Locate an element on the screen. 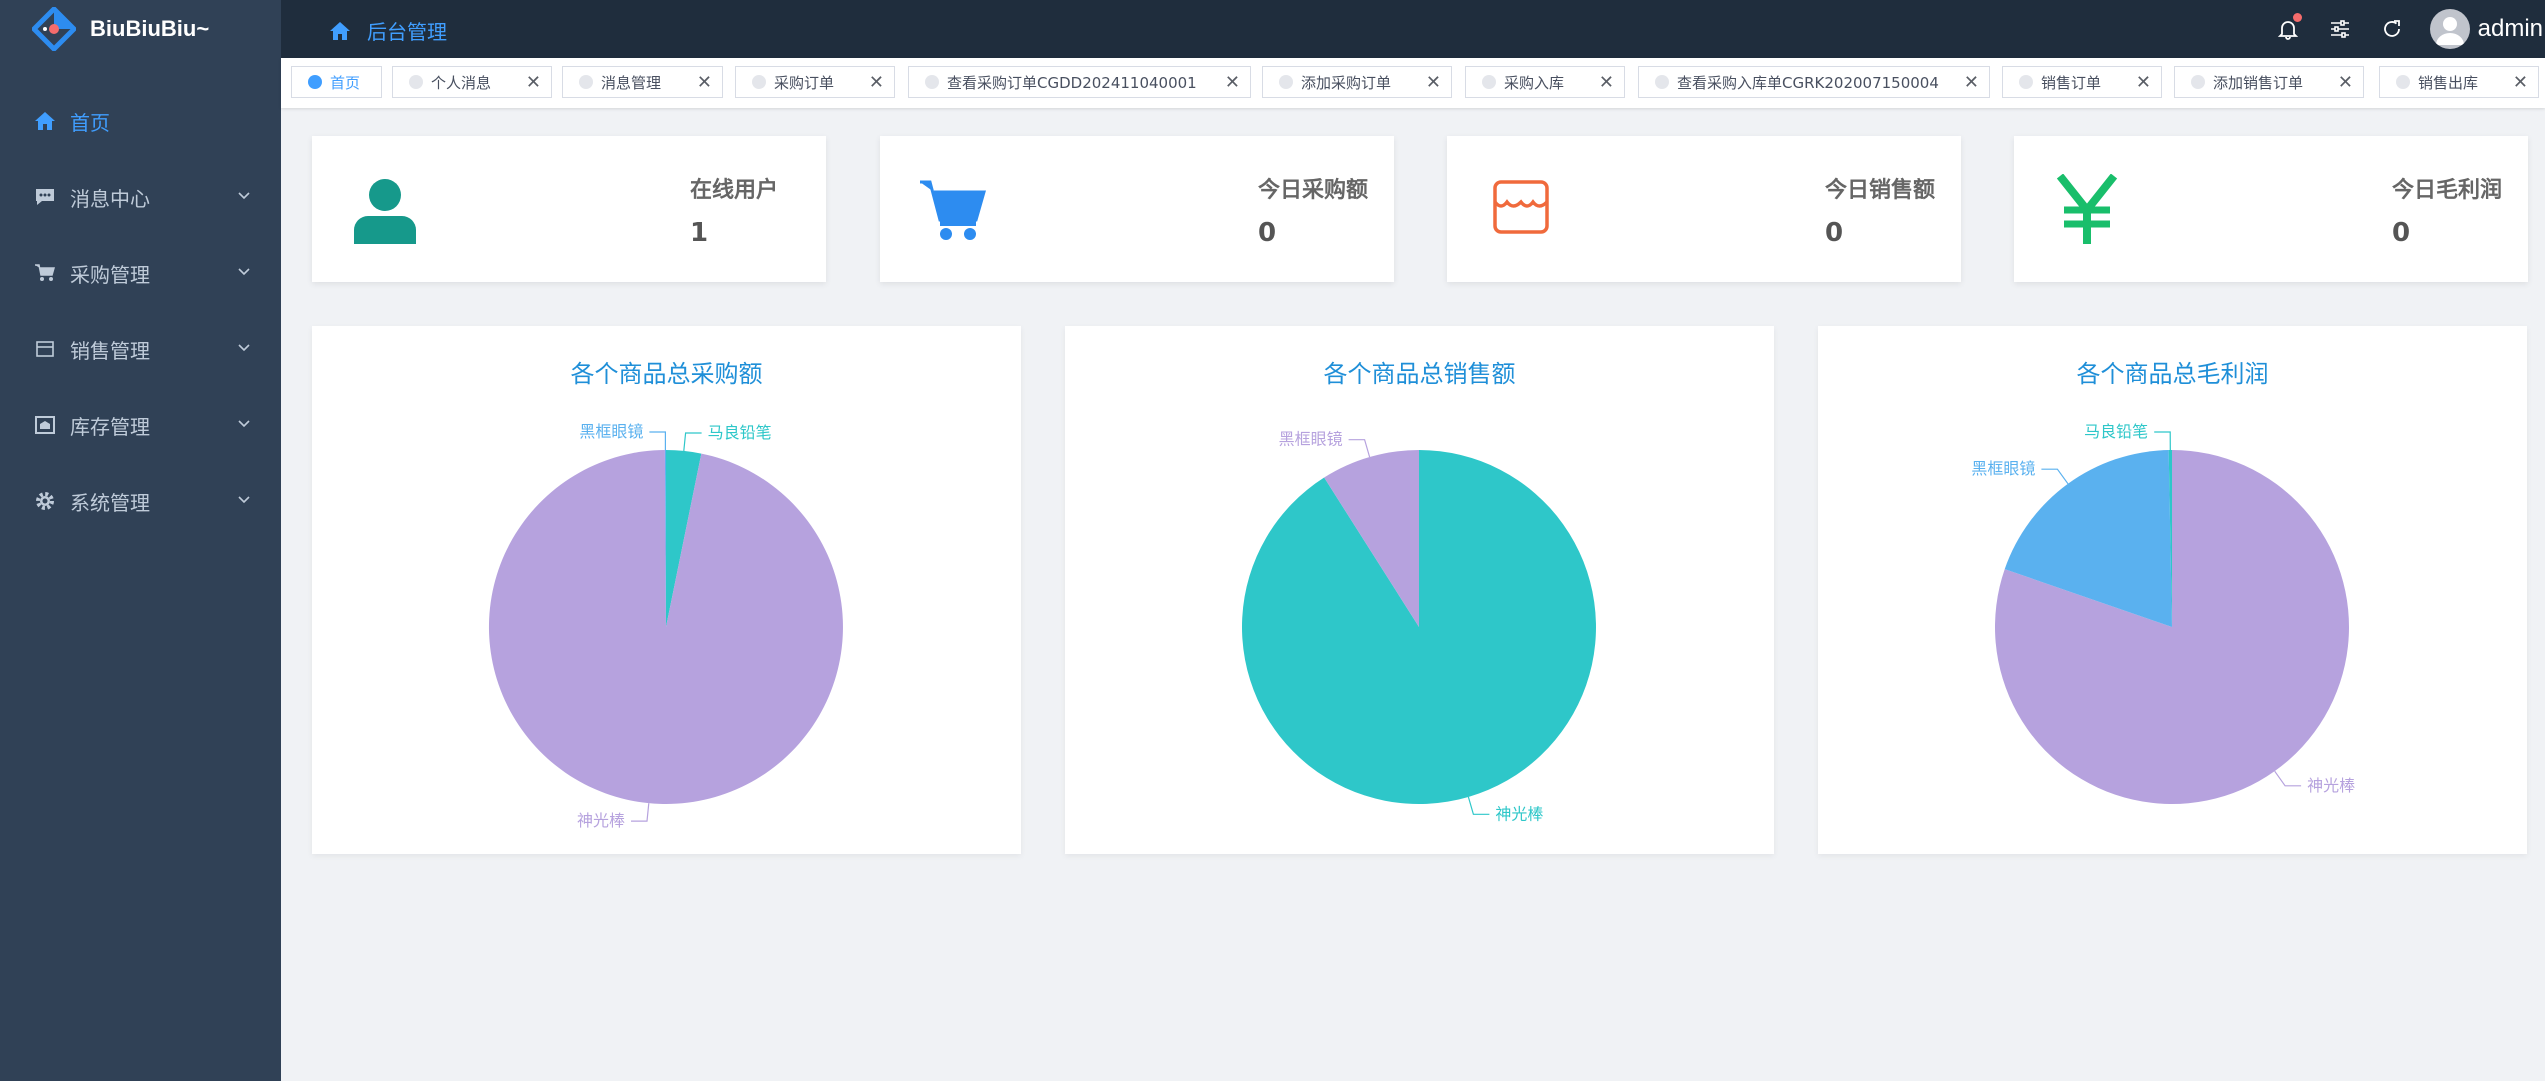 This screenshot has height=1081, width=2545. tag-add-sales-order: 添加销售订单 ✕ is located at coordinates (2269, 82).